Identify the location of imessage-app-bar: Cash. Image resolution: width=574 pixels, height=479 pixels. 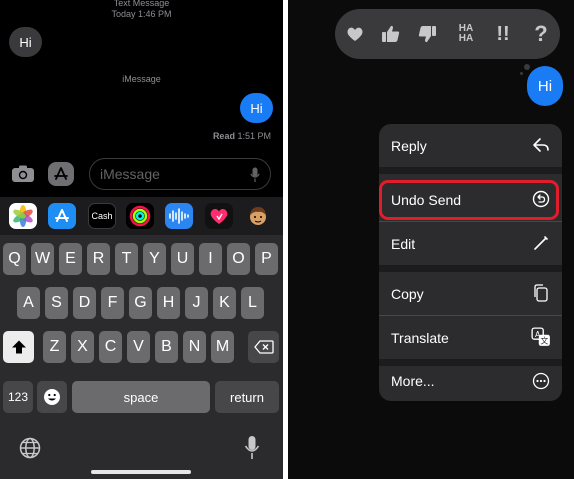
(141, 216).